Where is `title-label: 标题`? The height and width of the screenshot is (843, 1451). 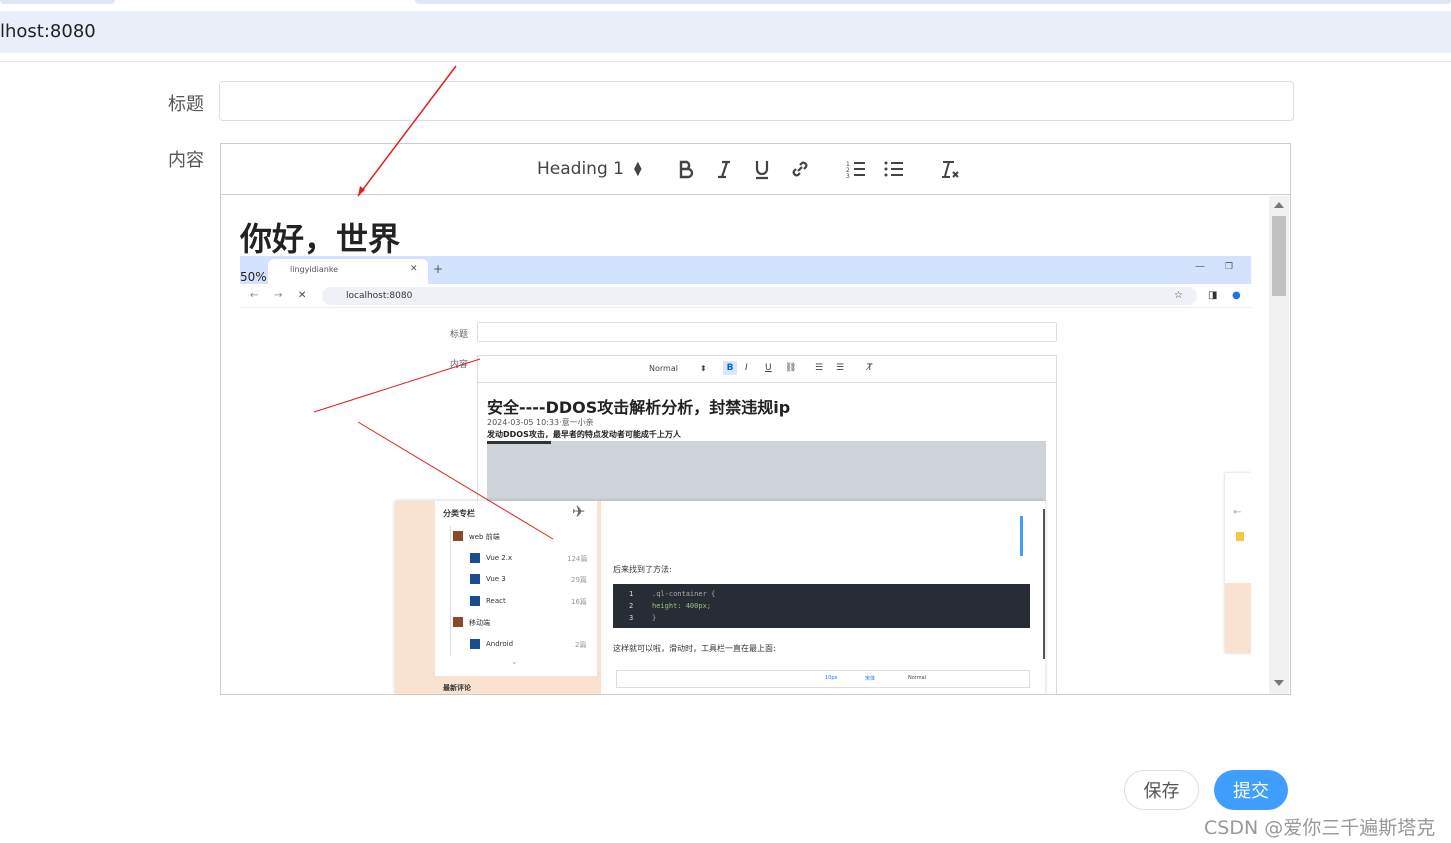 title-label: 标题 is located at coordinates (186, 104).